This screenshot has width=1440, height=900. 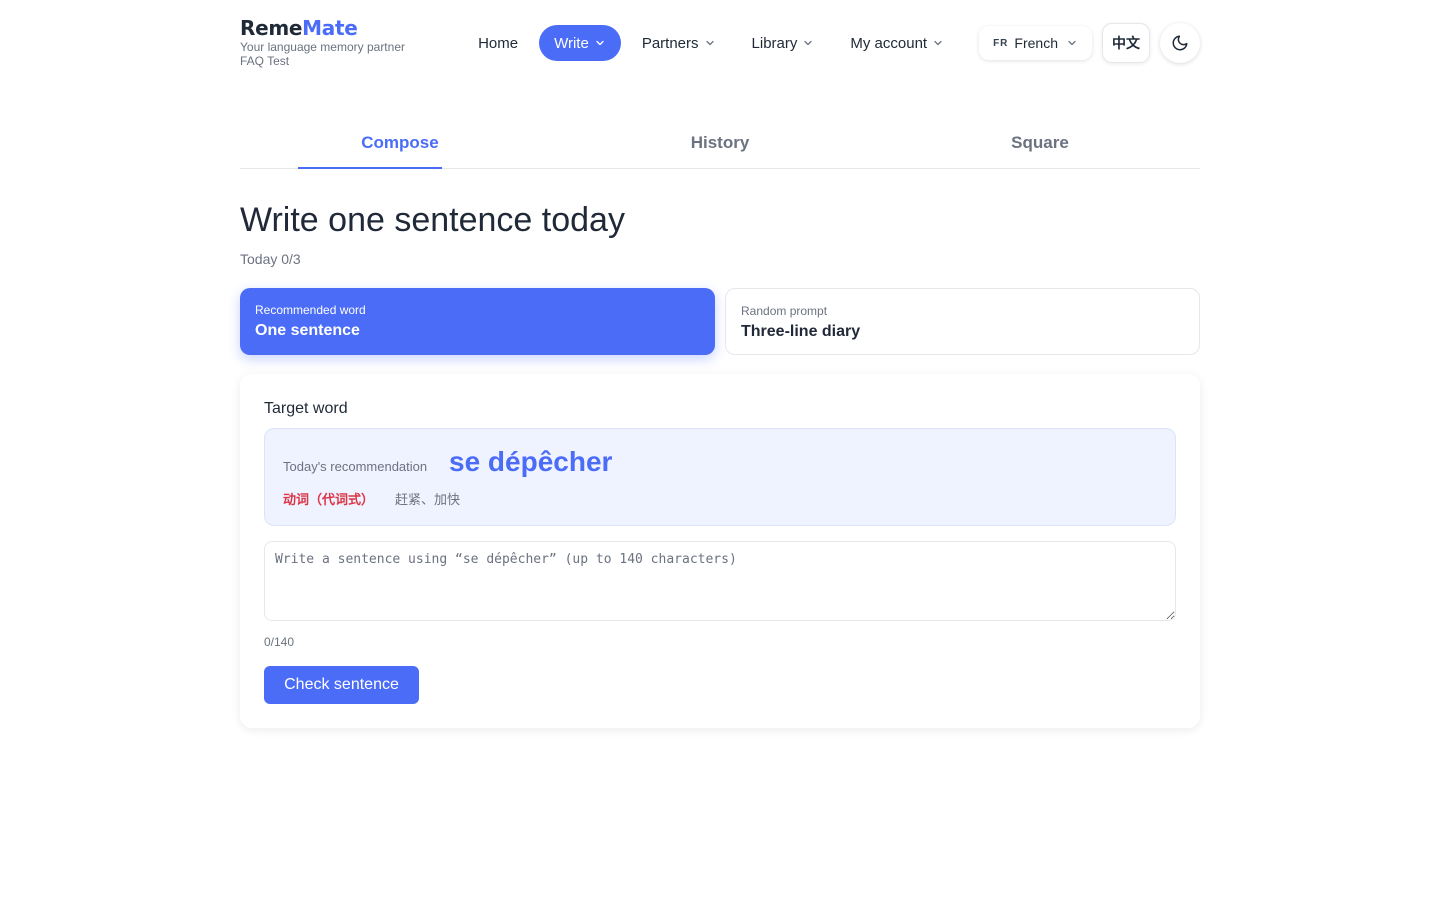 I want to click on brand-tagline: Your language memory partner, so click(x=322, y=47).